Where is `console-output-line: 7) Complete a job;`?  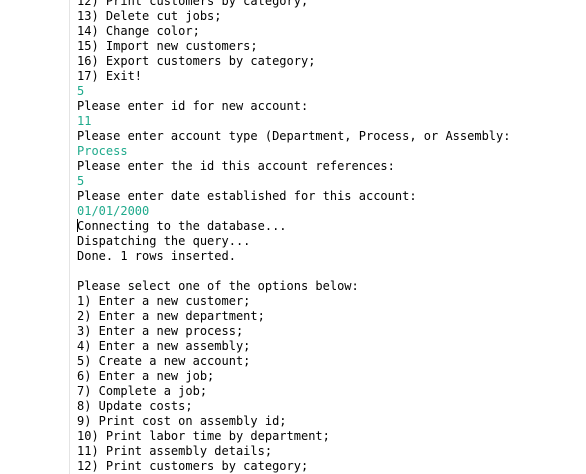
console-output-line: 7) Complete a job; is located at coordinates (329, 391).